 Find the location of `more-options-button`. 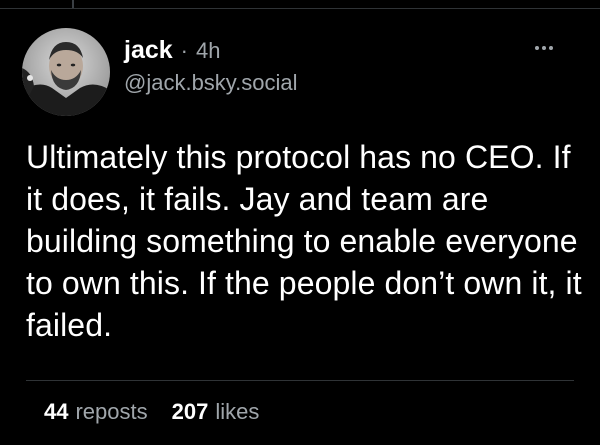

more-options-button is located at coordinates (544, 48).